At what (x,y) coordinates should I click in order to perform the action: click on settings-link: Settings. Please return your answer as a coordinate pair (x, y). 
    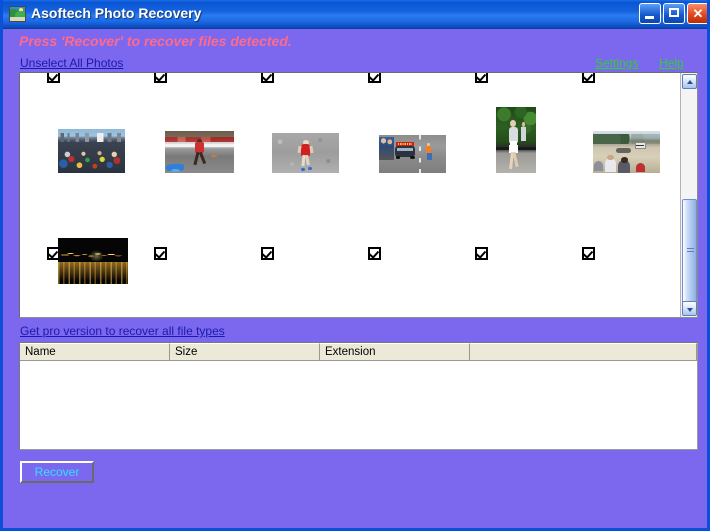
    Looking at the image, I should click on (616, 63).